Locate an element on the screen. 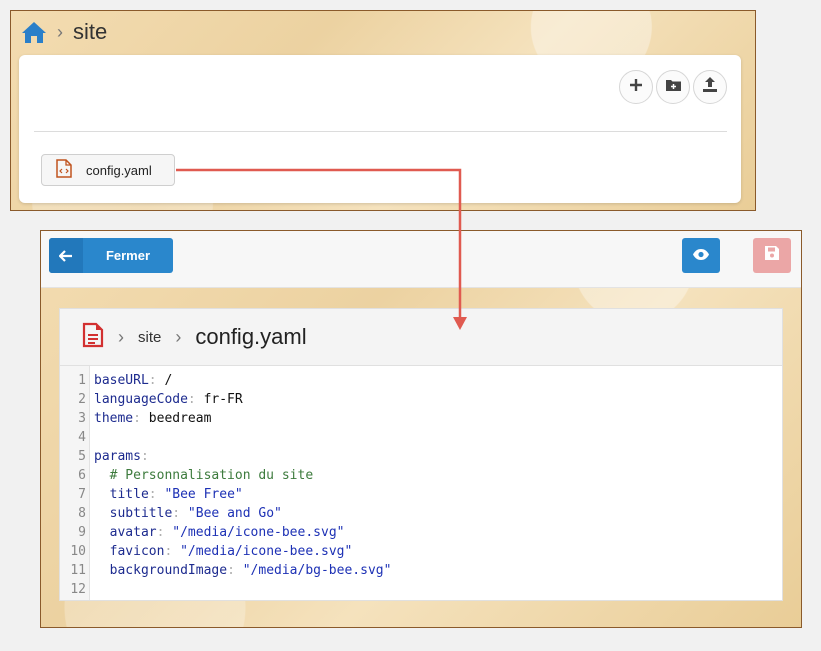 The height and width of the screenshot is (651, 821). yaml-key: languageCode is located at coordinates (141, 399).